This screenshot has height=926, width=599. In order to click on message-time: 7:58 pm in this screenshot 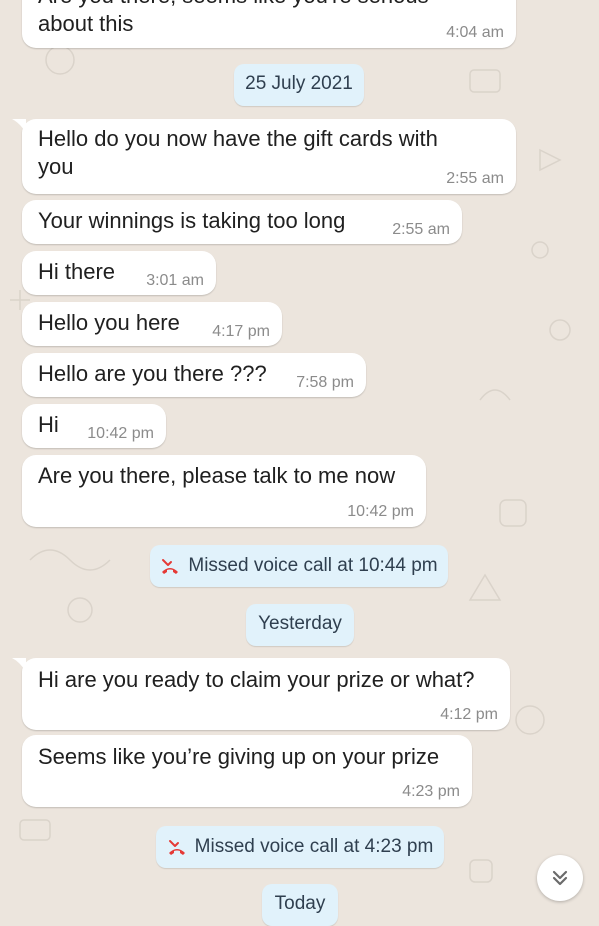, I will do `click(325, 382)`.